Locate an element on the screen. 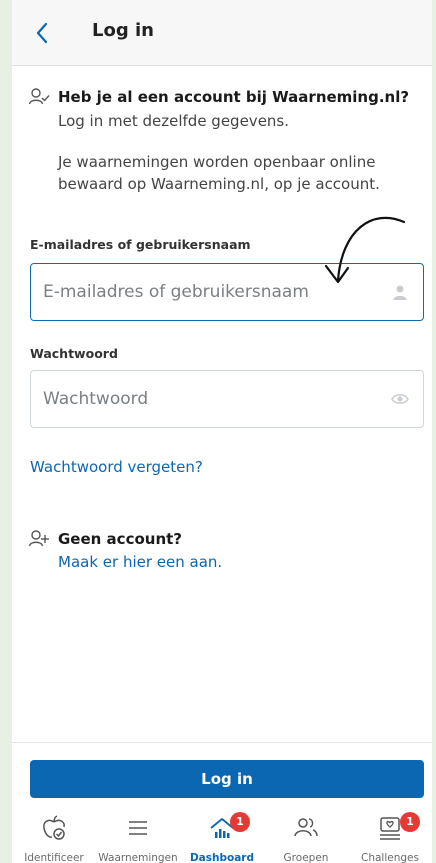 This screenshot has width=436, height=863. back-chevron-icon is located at coordinates (43, 33).